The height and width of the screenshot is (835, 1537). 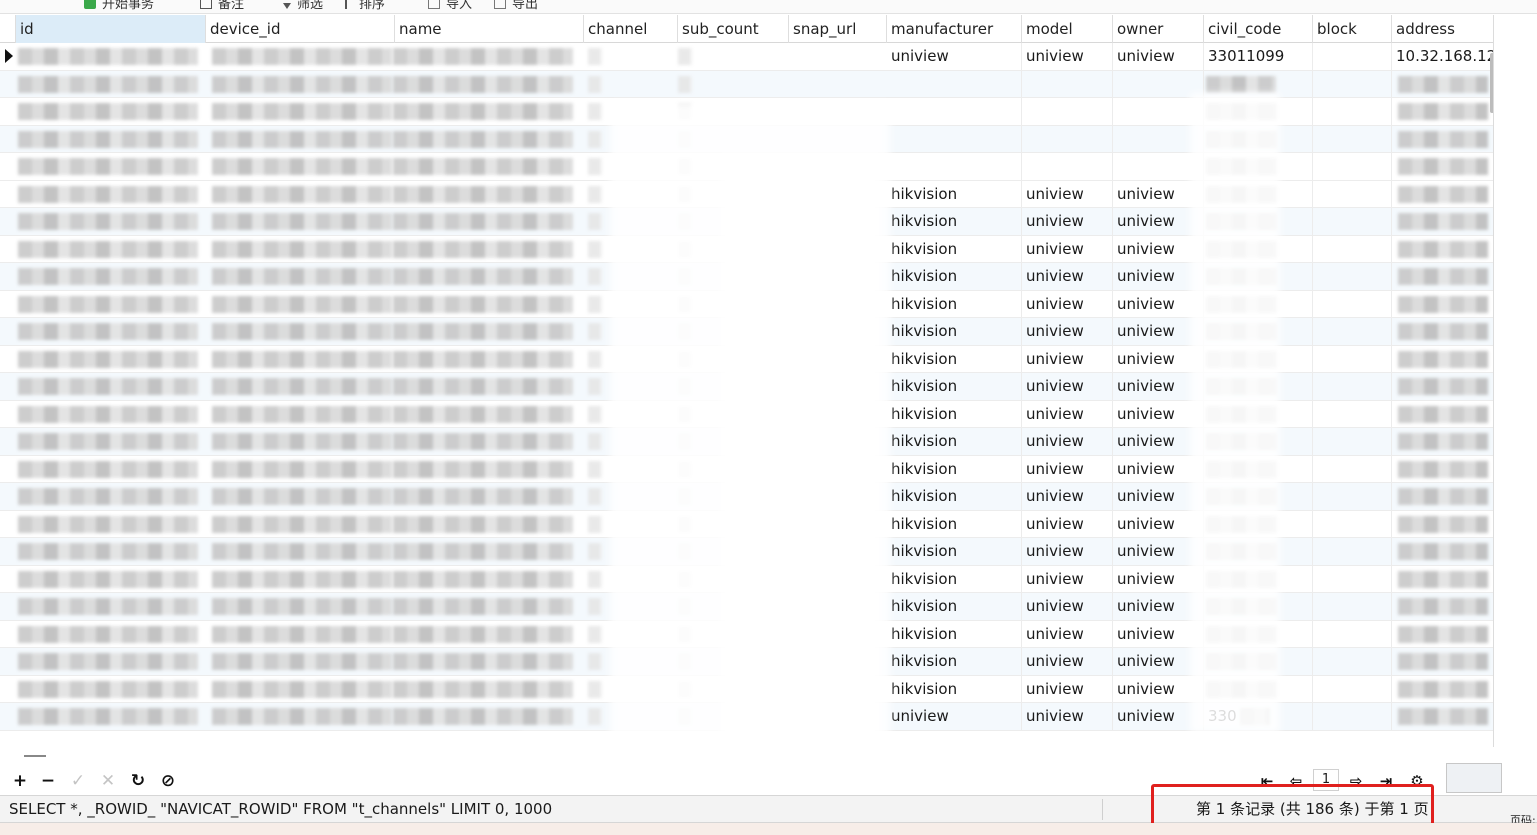 What do you see at coordinates (35, 756) in the screenshot?
I see `resize-grip` at bounding box center [35, 756].